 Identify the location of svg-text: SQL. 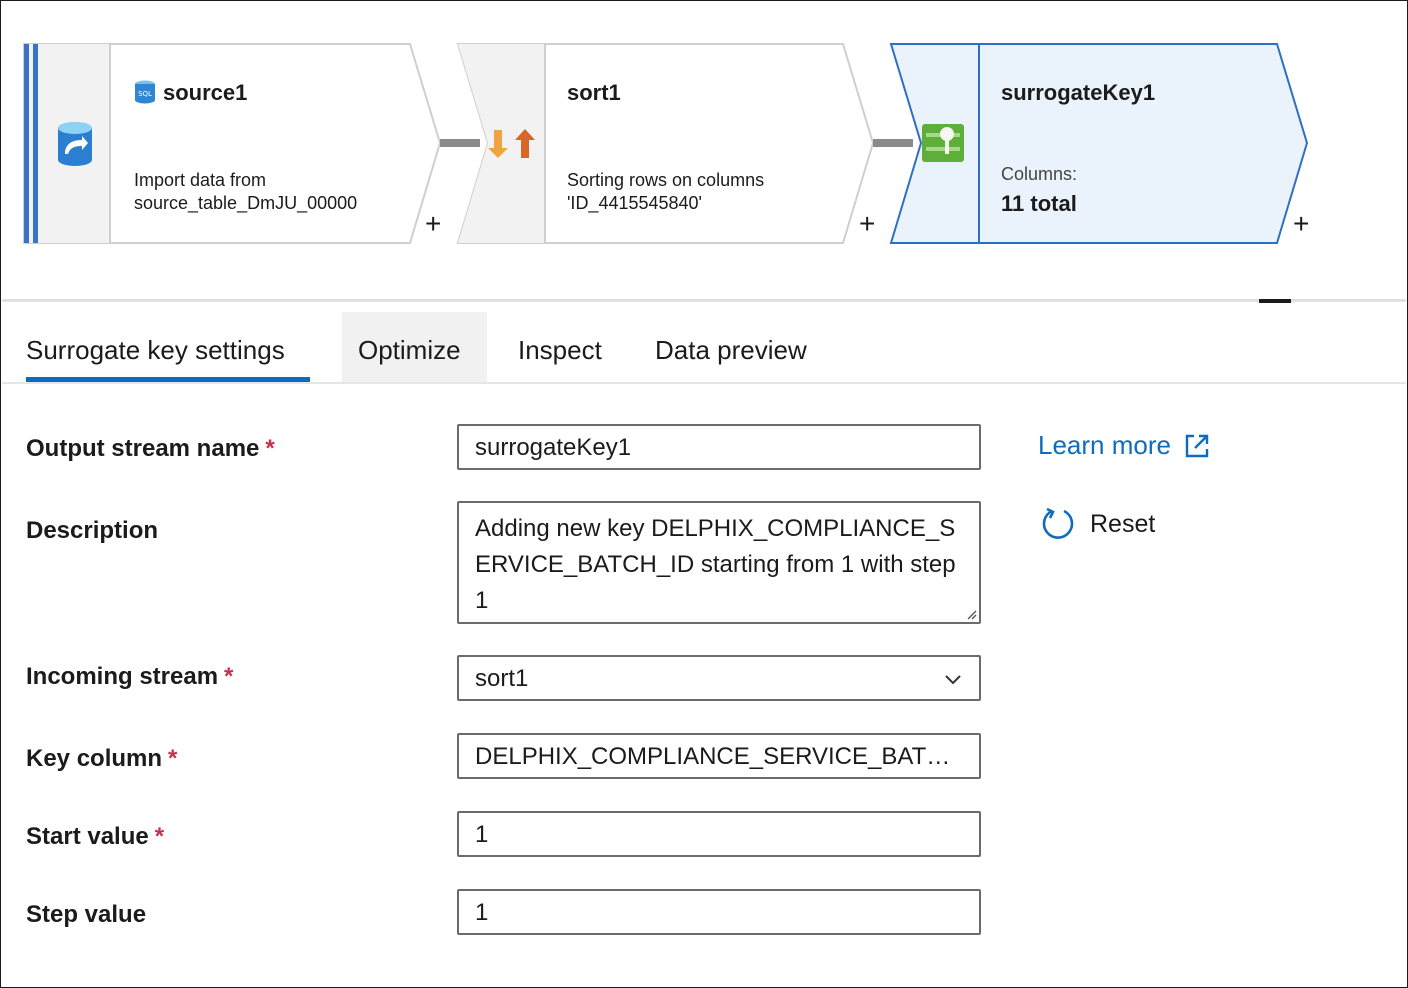
(145, 94).